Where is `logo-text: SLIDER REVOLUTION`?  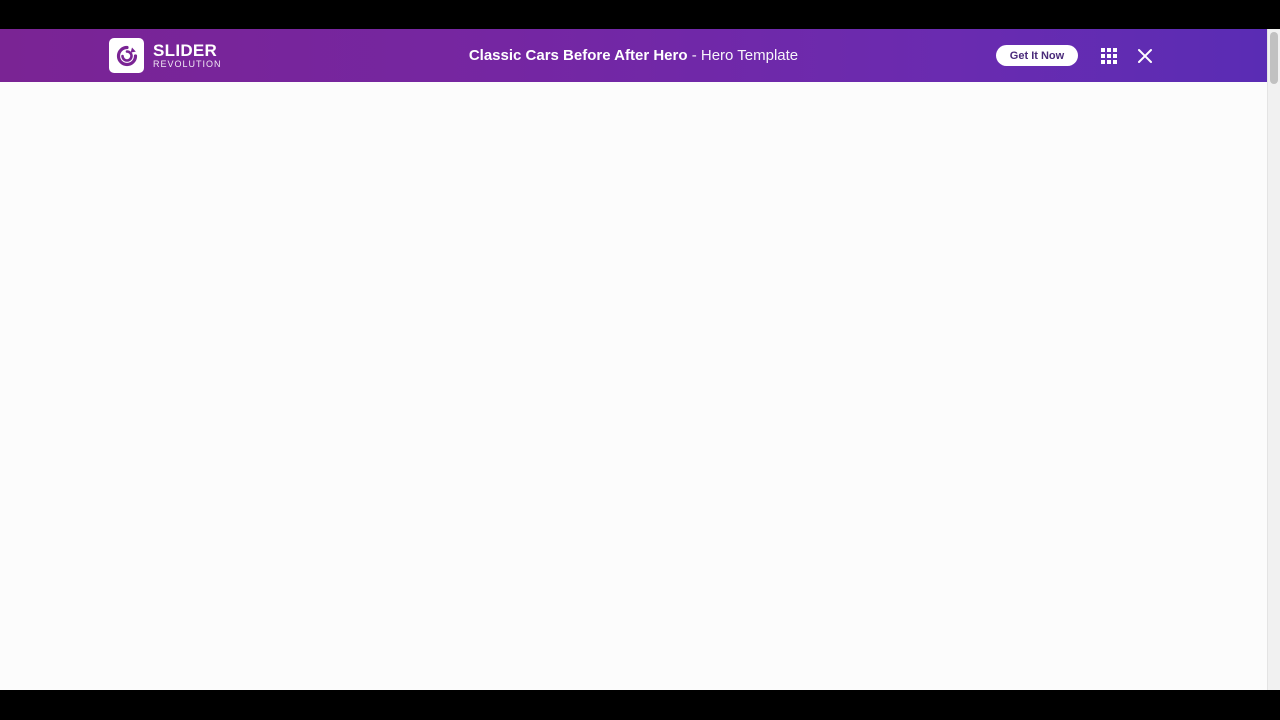 logo-text: SLIDER REVOLUTION is located at coordinates (187, 56).